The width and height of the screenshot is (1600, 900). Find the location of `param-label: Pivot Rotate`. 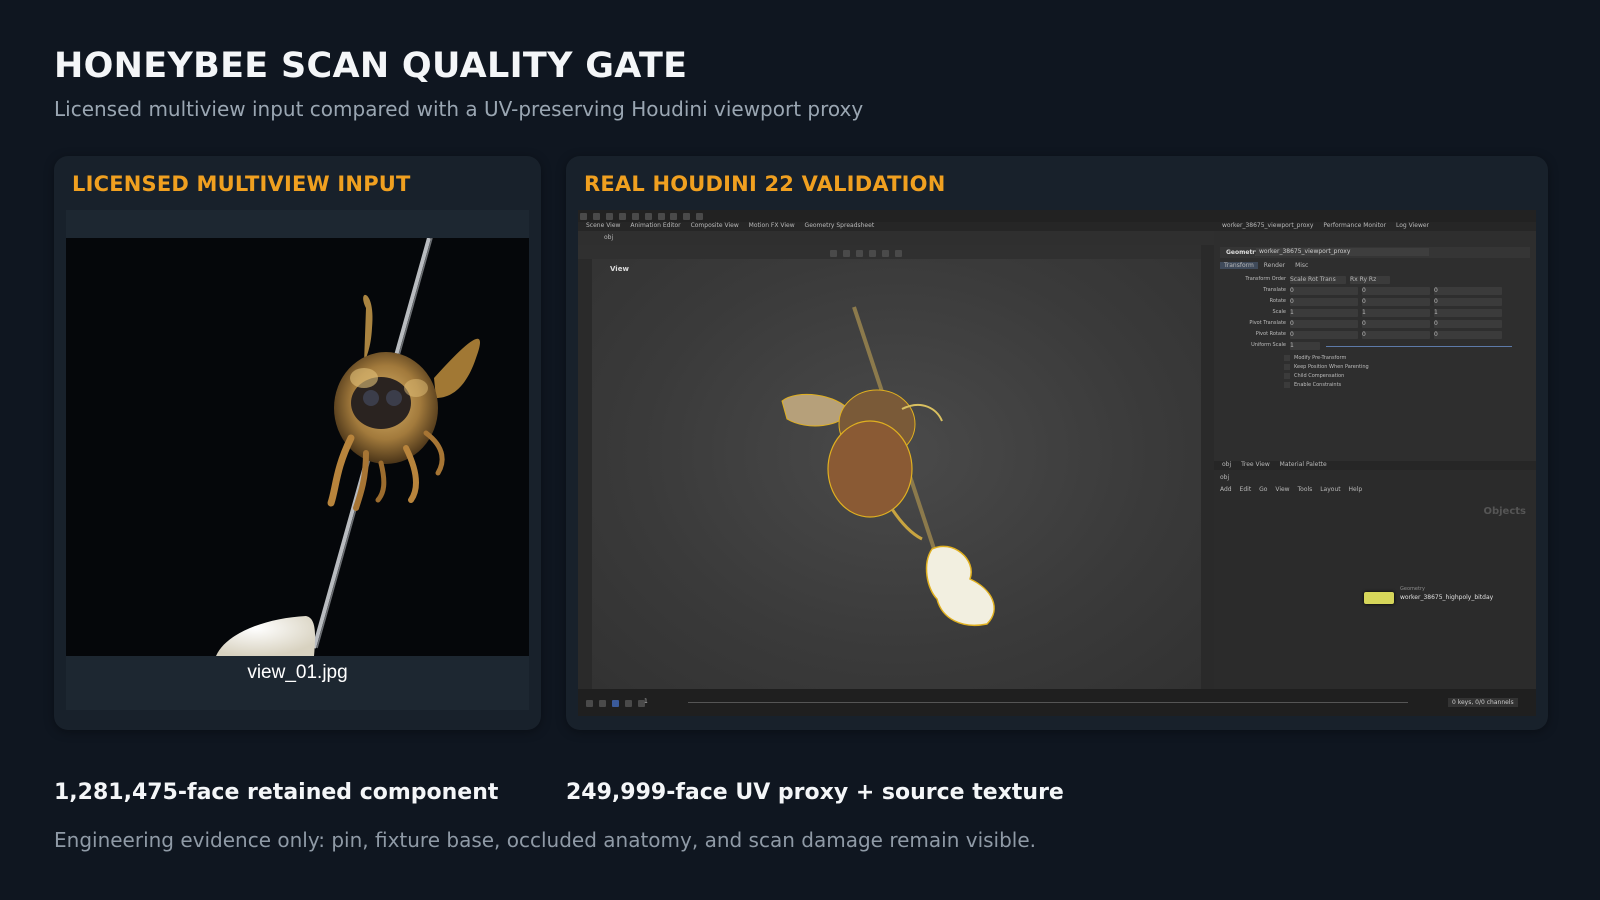

param-label: Pivot Rotate is located at coordinates (1270, 334).